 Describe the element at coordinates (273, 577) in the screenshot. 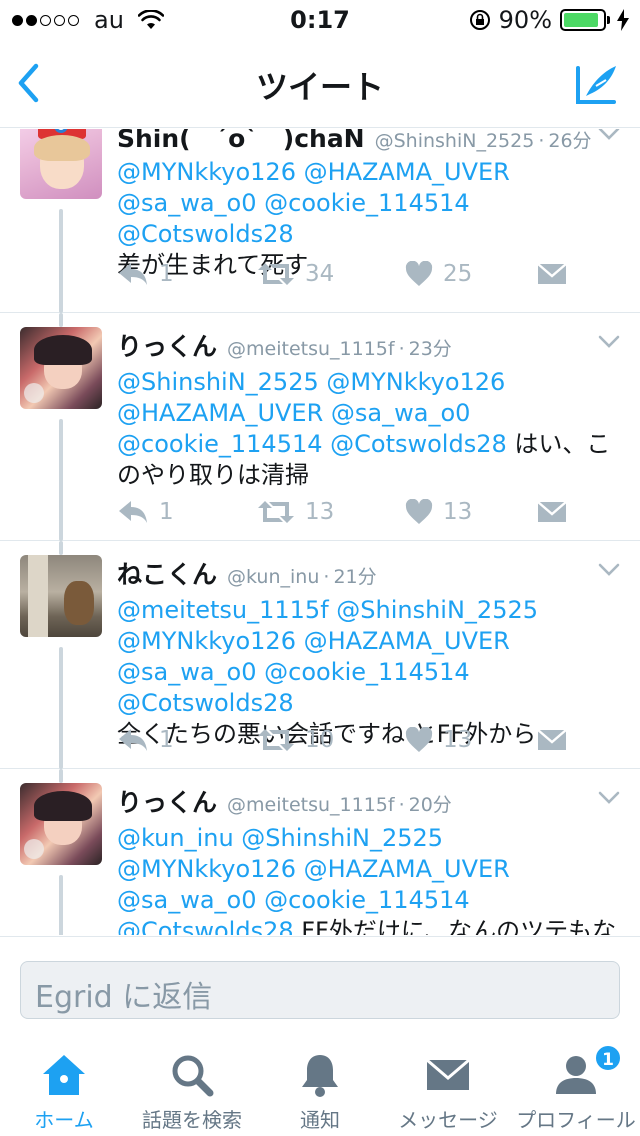

I see `author-handle: @kun_inu` at that location.